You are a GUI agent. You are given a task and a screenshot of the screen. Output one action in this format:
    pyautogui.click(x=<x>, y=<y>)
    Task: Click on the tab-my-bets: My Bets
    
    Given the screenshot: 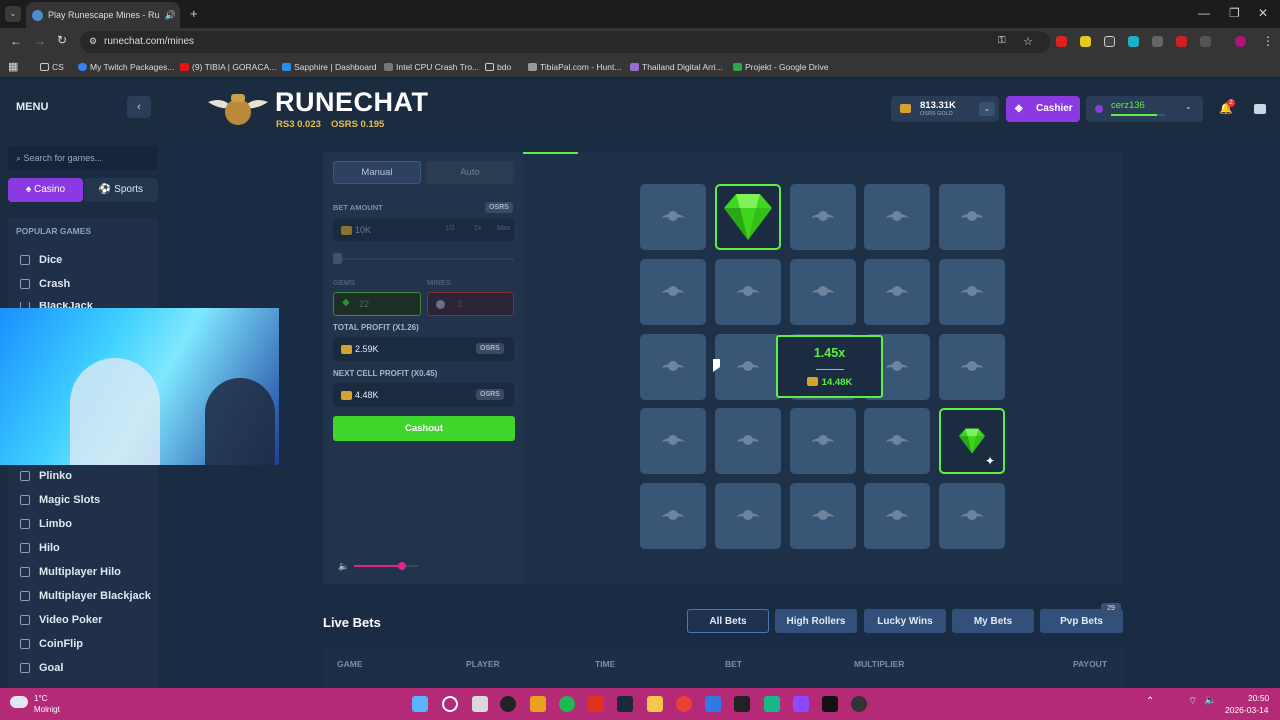 What is the action you would take?
    pyautogui.click(x=993, y=621)
    